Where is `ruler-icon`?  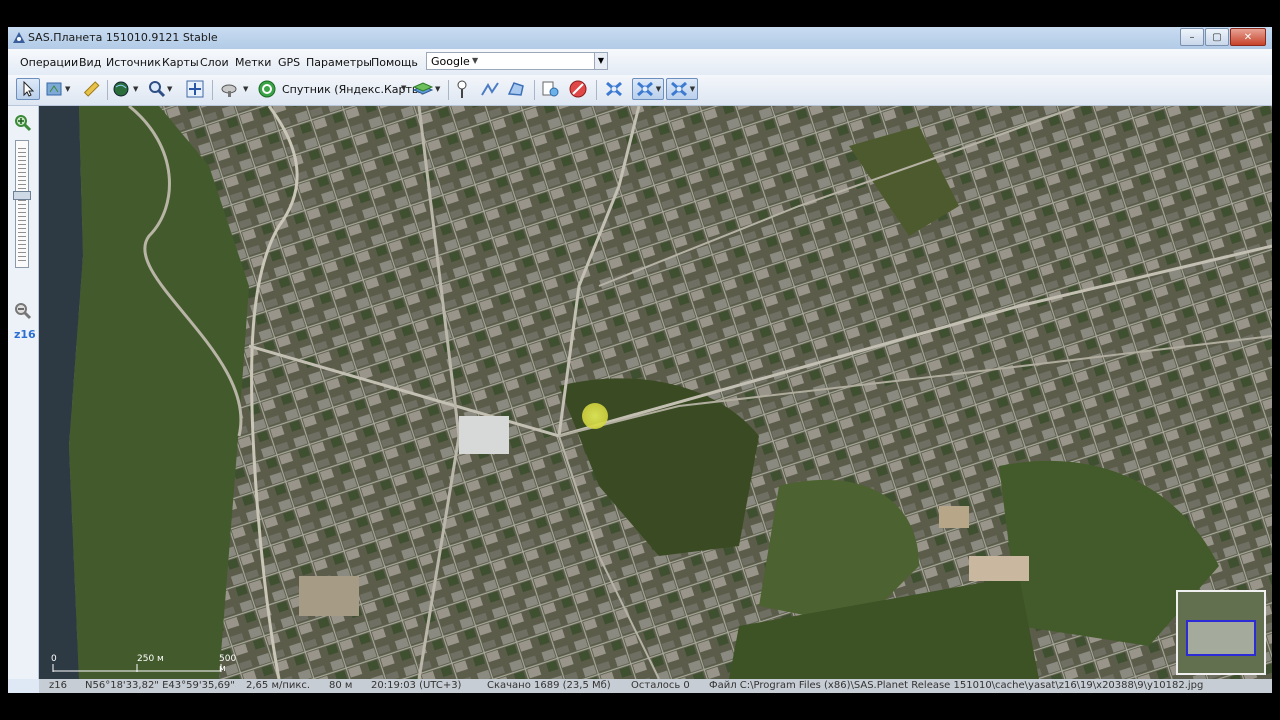
ruler-icon is located at coordinates (91, 89).